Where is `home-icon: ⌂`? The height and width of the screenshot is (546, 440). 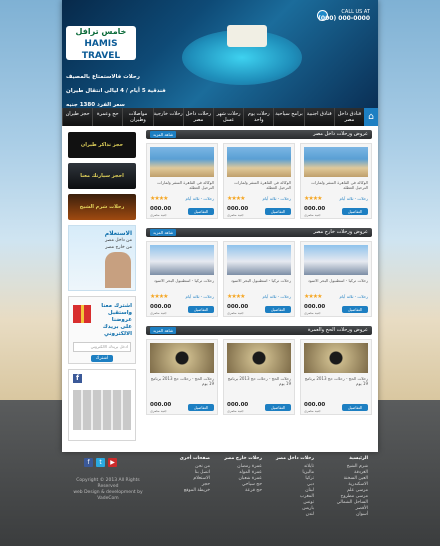
home-icon: ⌂ is located at coordinates (371, 117).